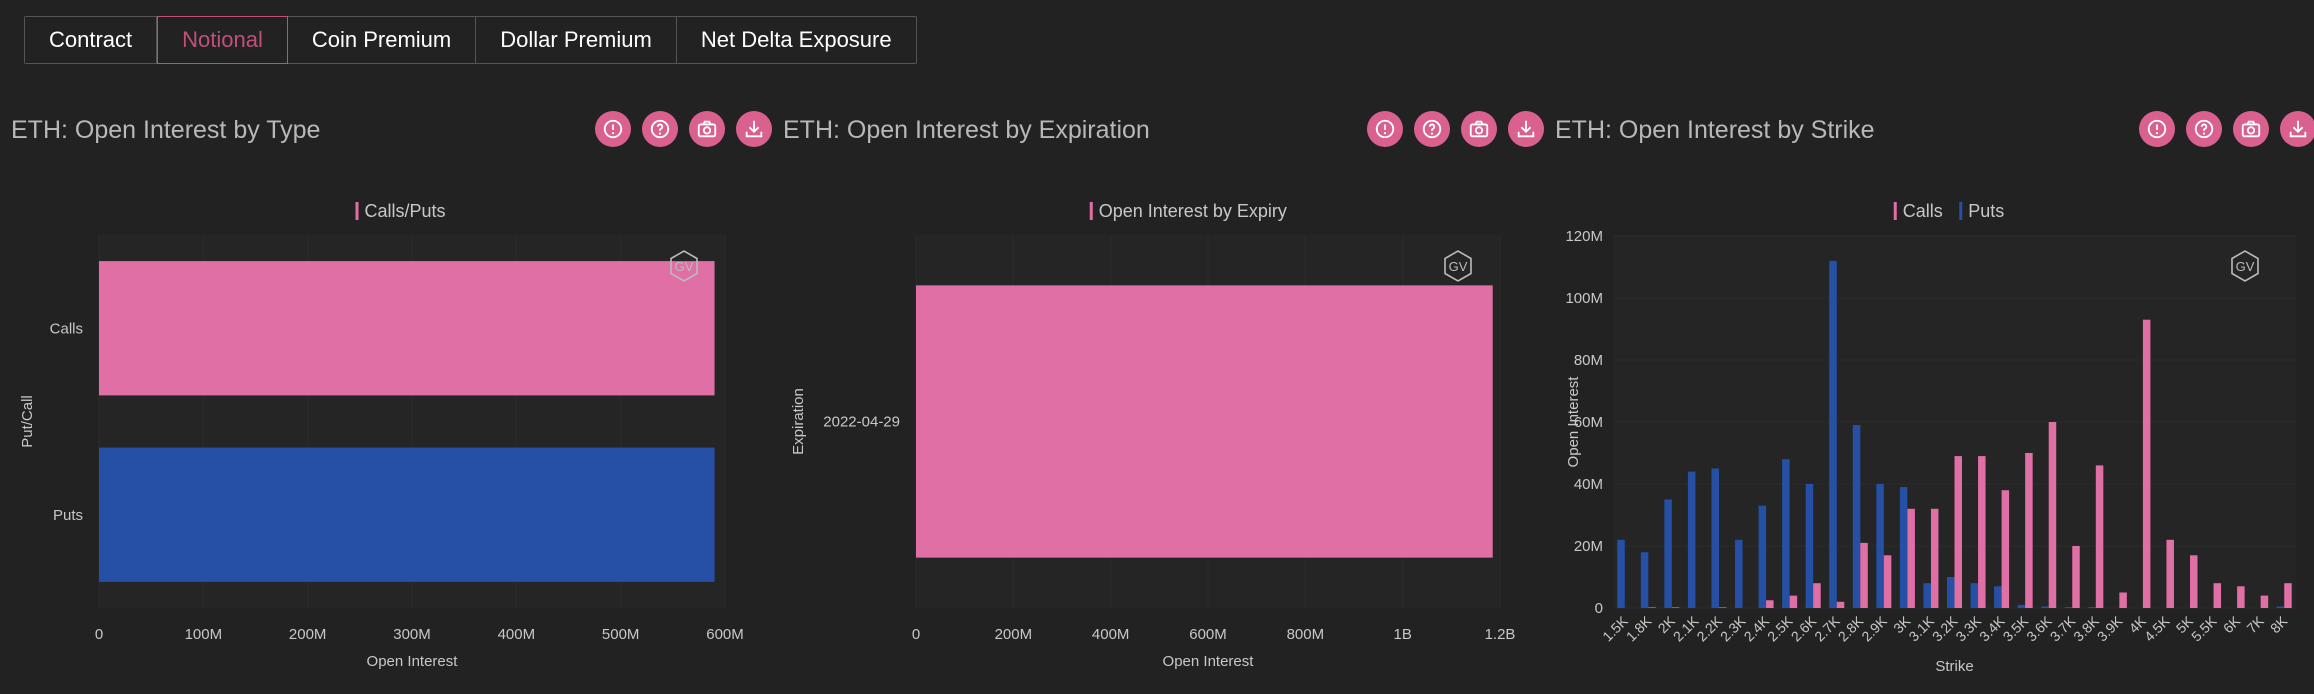 This screenshot has width=2314, height=694. Describe the element at coordinates (796, 40) in the screenshot. I see `tab-net-delta-exposure: Net Delta Exposure` at that location.